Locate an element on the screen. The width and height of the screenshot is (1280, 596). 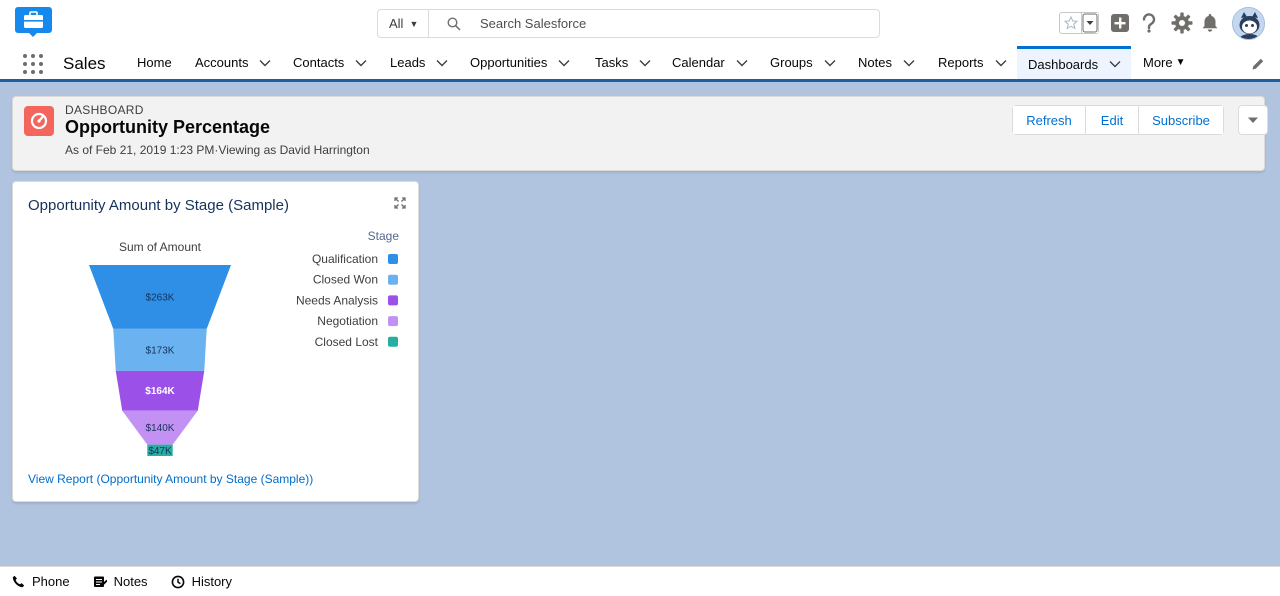
nav-item-reports: Reports is located at coordinates (973, 62).